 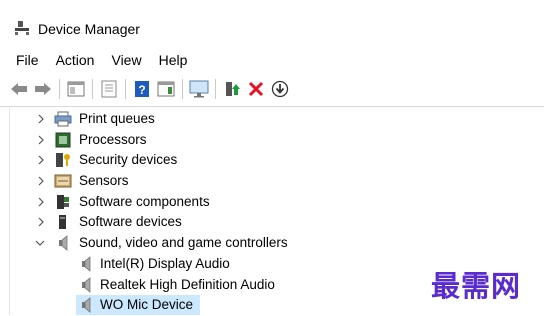 What do you see at coordinates (272, 202) in the screenshot?
I see `tree-item-software-components: Software components` at bounding box center [272, 202].